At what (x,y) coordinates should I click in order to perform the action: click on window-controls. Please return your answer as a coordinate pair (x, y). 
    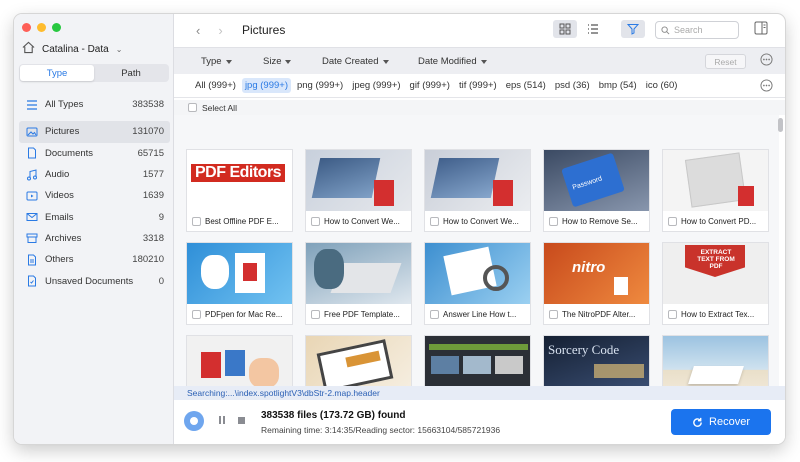
    Looking at the image, I should click on (41, 27).